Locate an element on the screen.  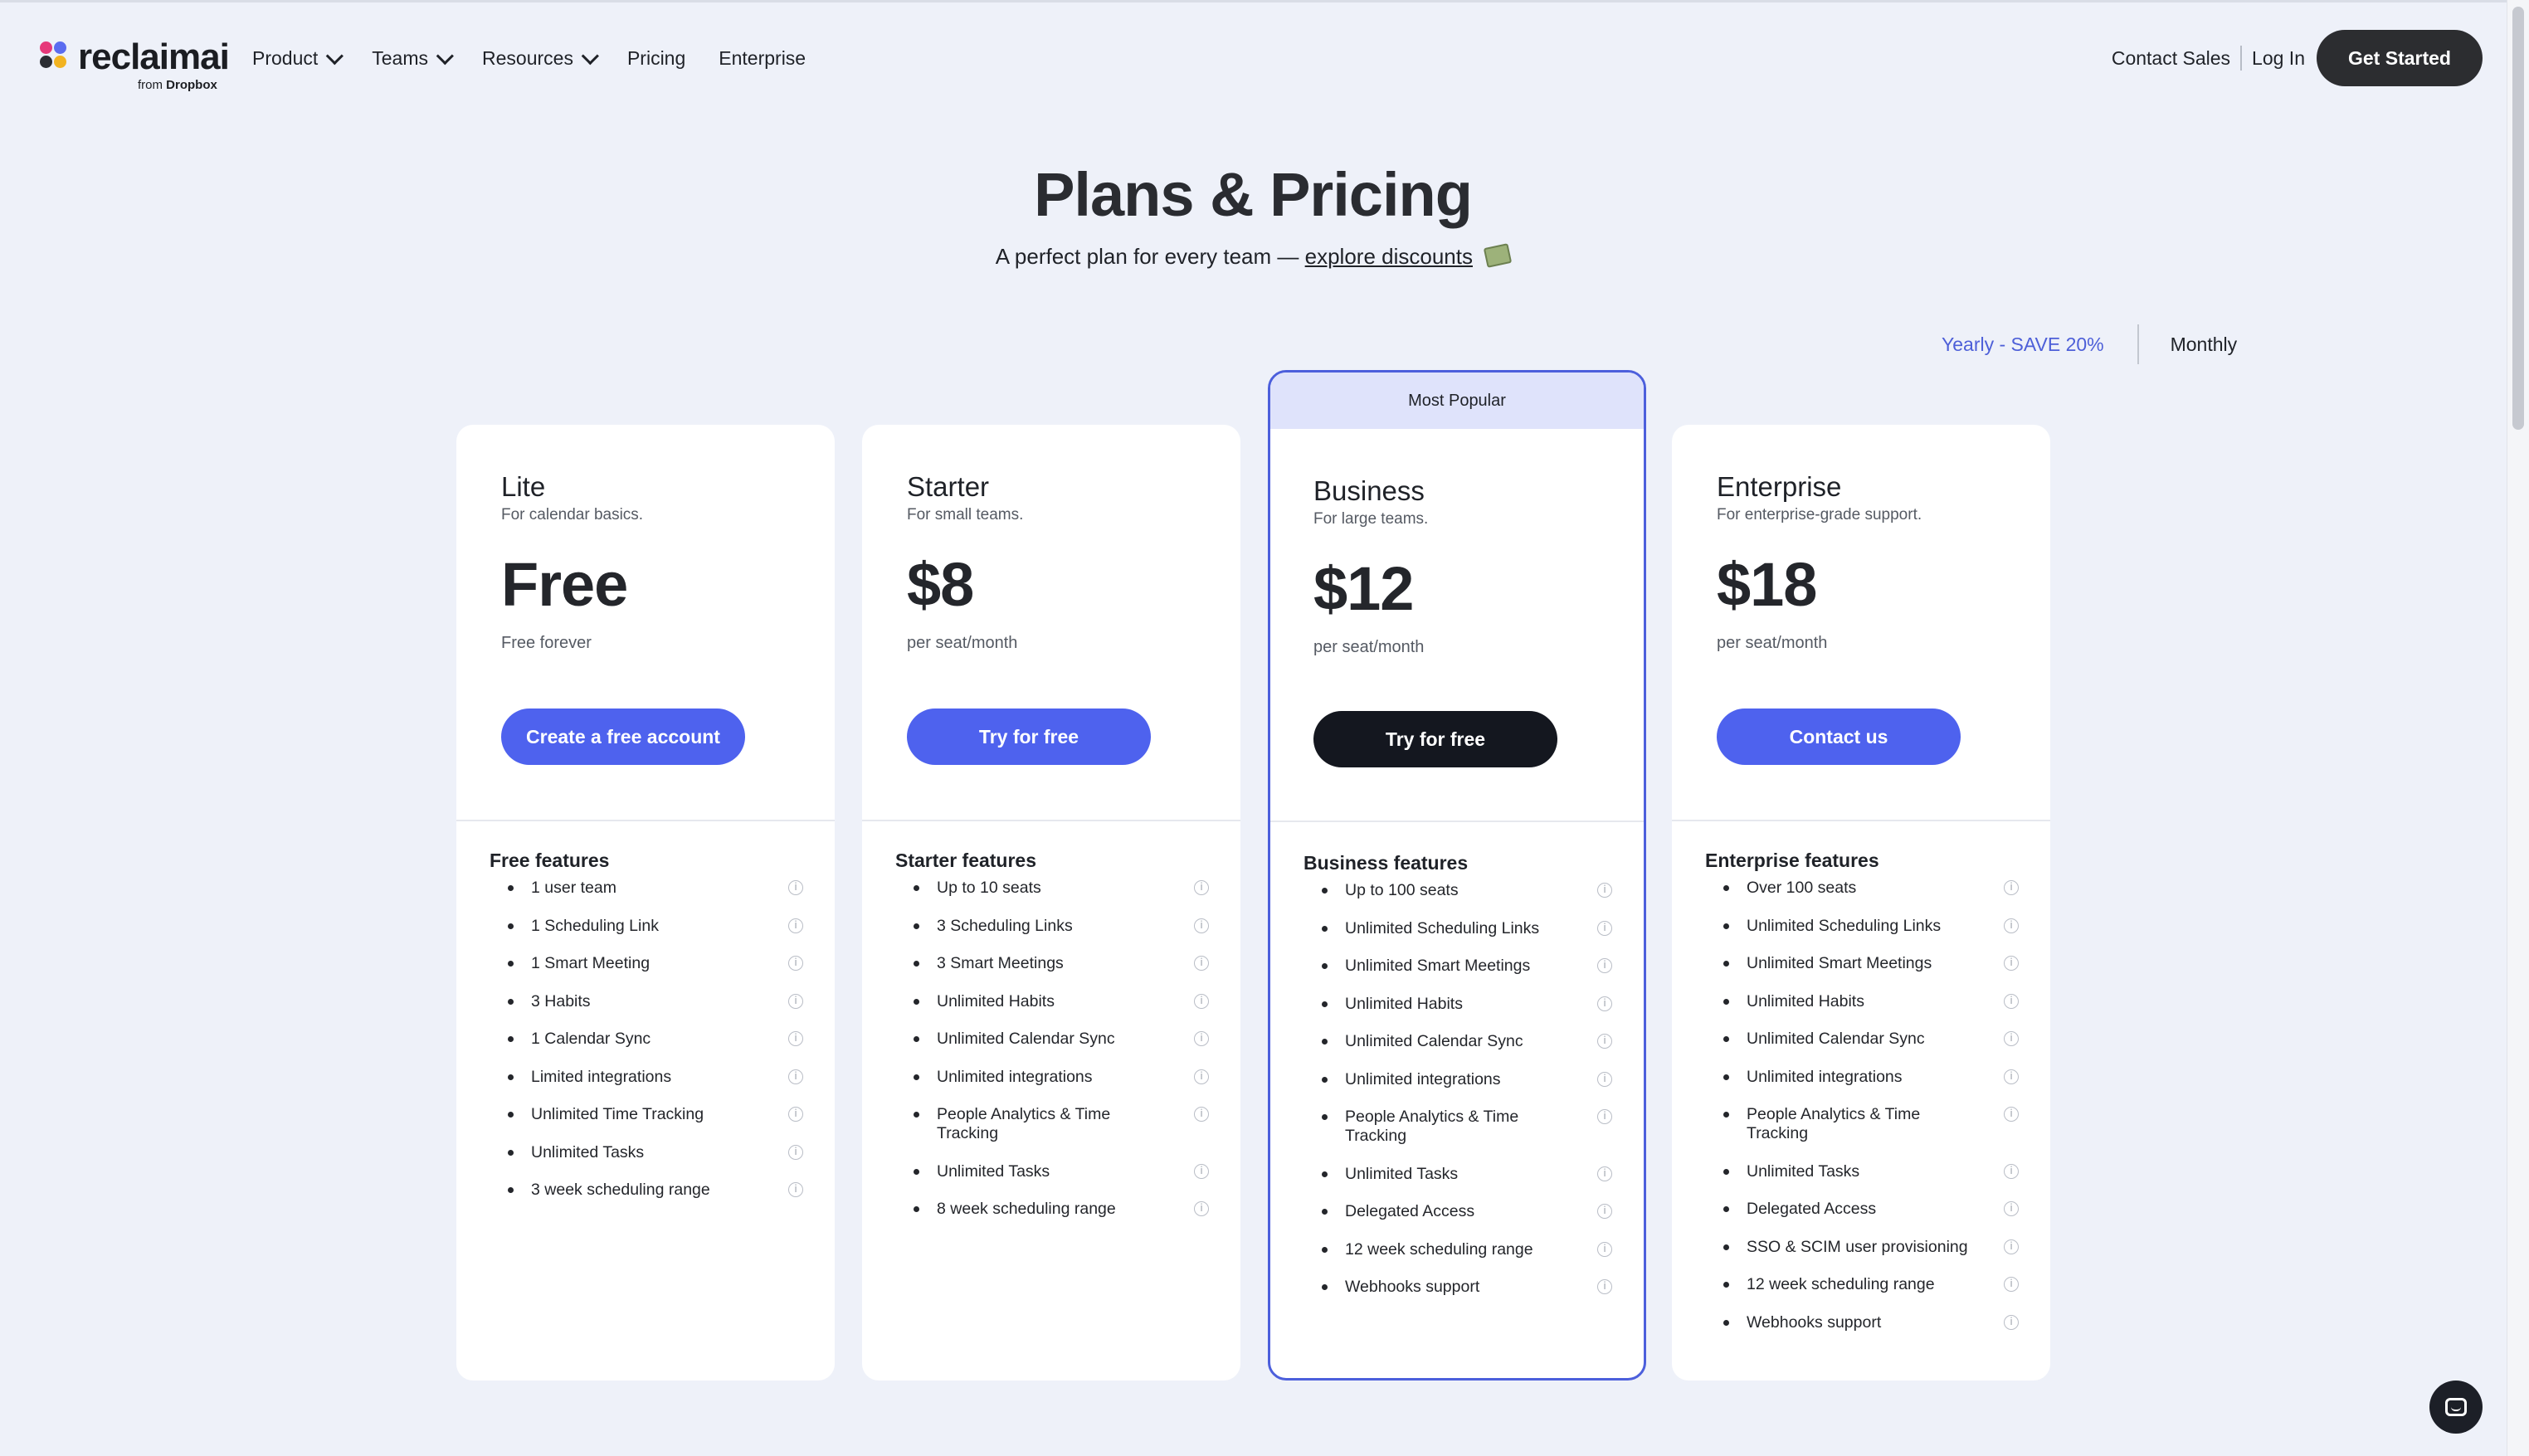
feature-label: Unlimited Calendar Sync is located at coordinates (1026, 1039).